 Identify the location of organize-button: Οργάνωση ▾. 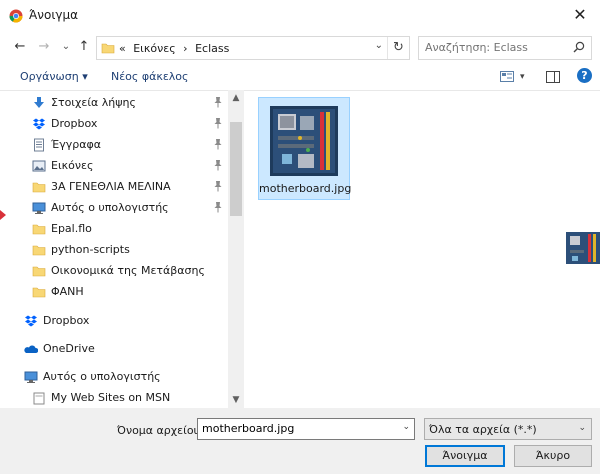
(54, 76).